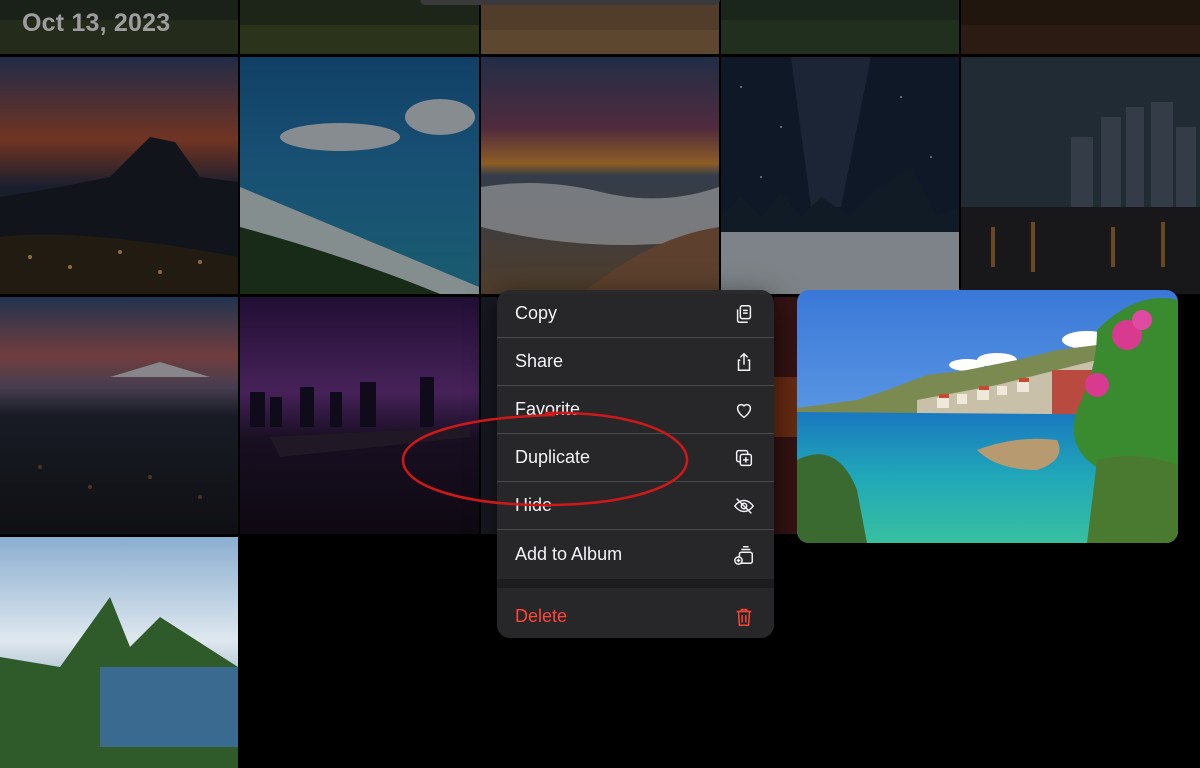 This screenshot has width=1200, height=768. What do you see at coordinates (744, 410) in the screenshot?
I see `heart-icon` at bounding box center [744, 410].